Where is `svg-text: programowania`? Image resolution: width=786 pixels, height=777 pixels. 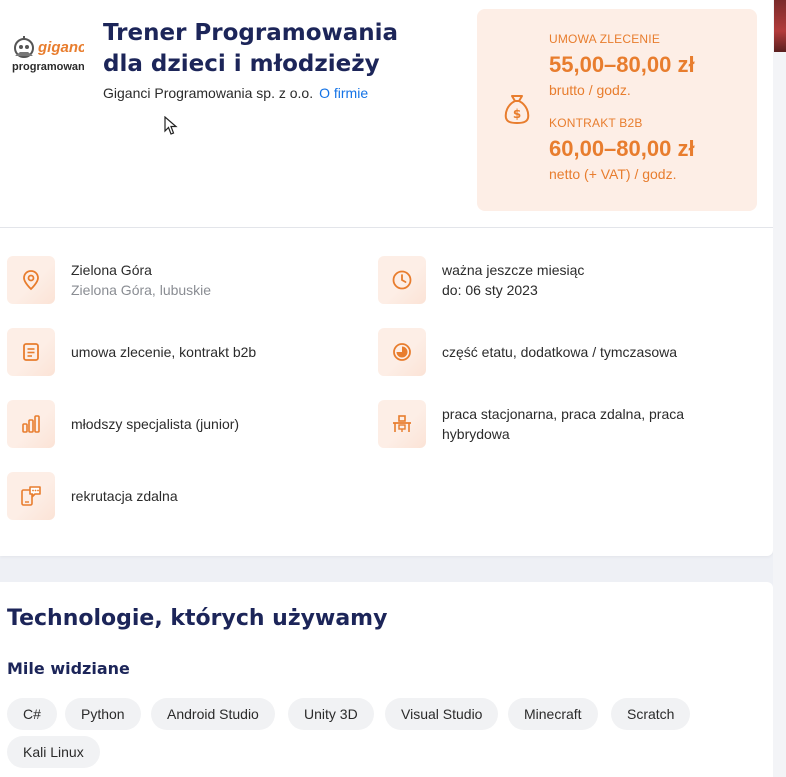 svg-text: programowania is located at coordinates (48, 67).